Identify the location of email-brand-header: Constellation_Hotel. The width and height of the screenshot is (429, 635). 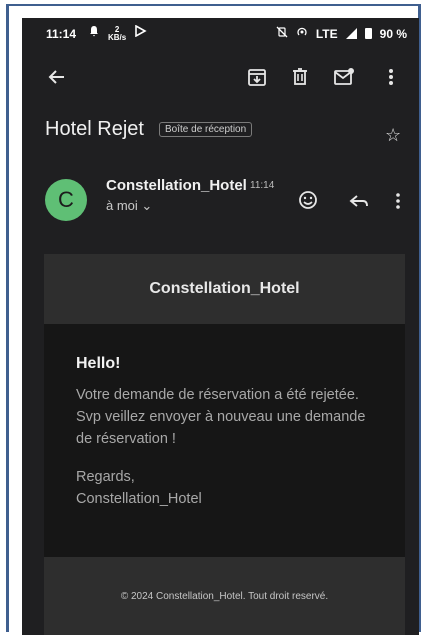
(224, 289).